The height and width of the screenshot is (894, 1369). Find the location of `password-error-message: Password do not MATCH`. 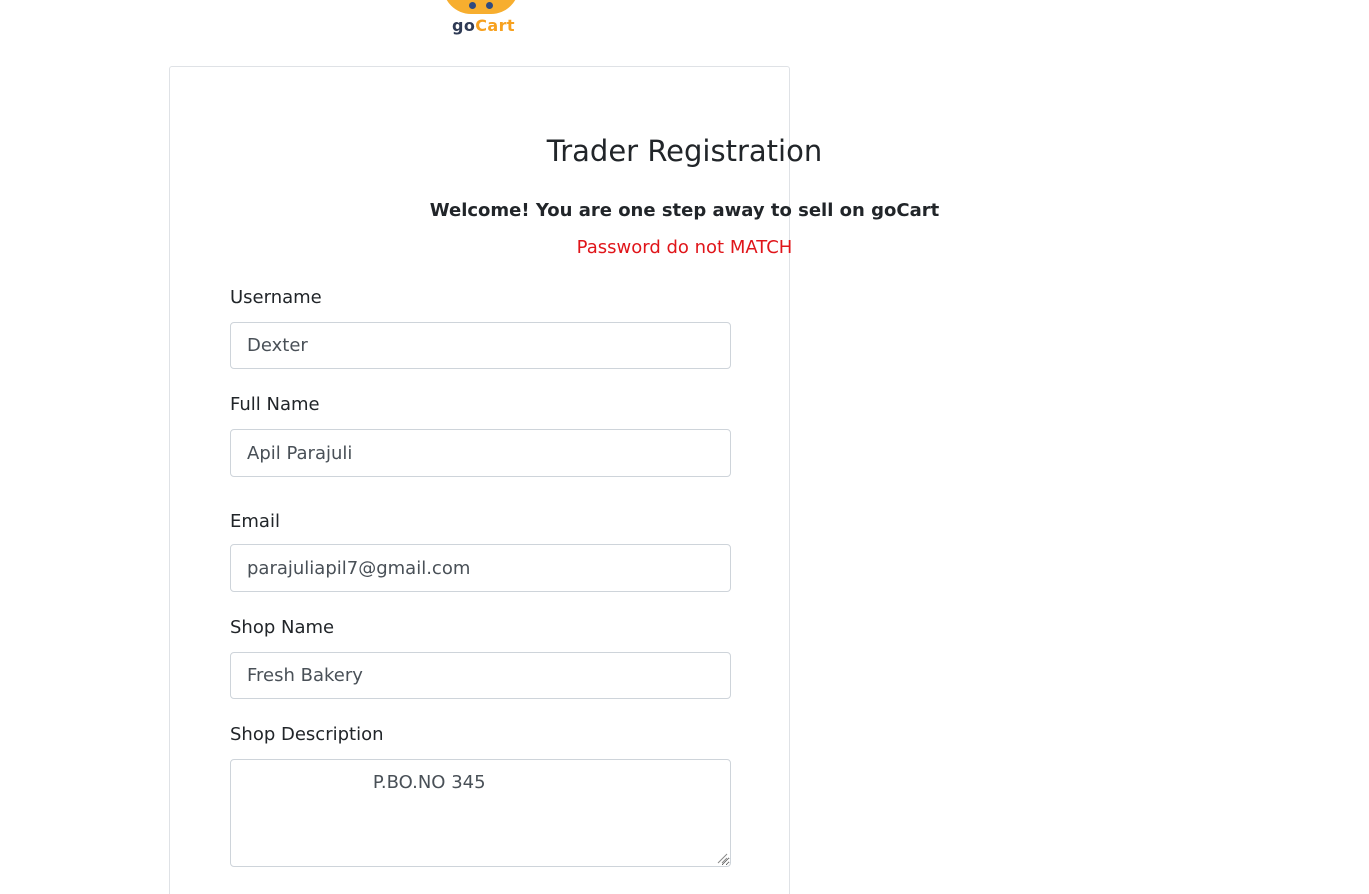

password-error-message: Password do not MATCH is located at coordinates (684, 247).